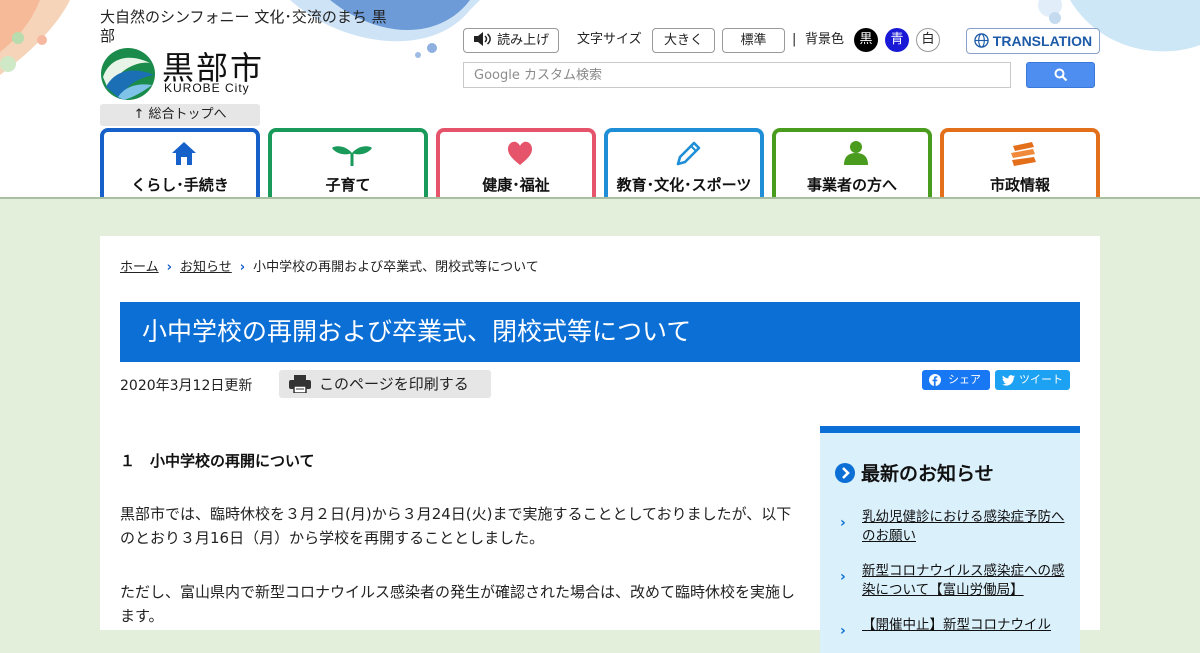 The image size is (1200, 653). I want to click on nav-label: 健康･福祉, so click(516, 185).